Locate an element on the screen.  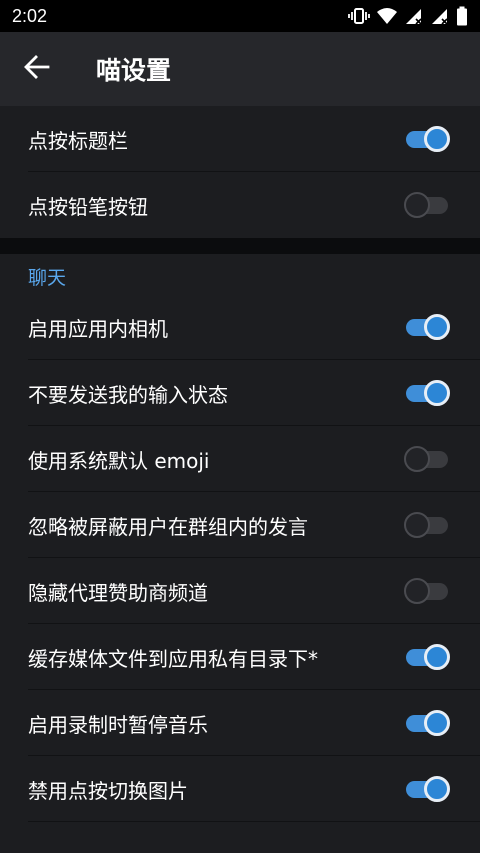
setting-label: 点按标题栏 is located at coordinates (78, 140).